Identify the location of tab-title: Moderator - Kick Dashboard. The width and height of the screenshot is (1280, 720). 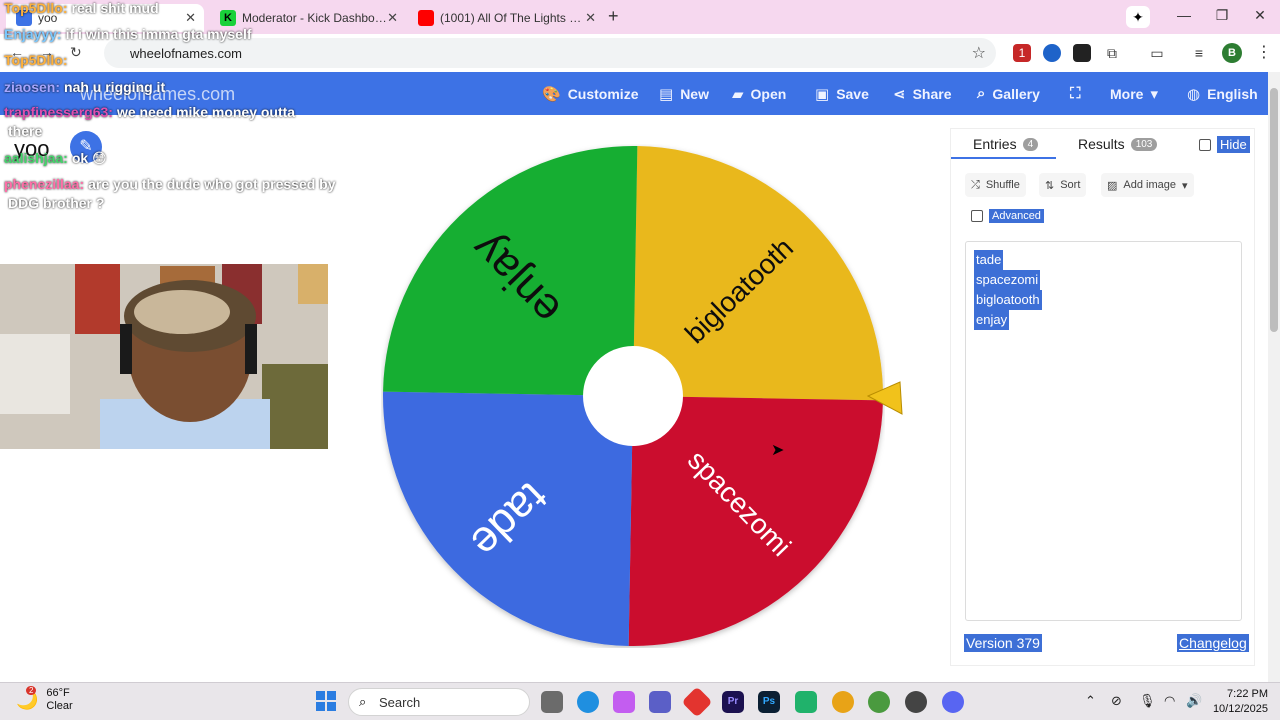
(315, 18).